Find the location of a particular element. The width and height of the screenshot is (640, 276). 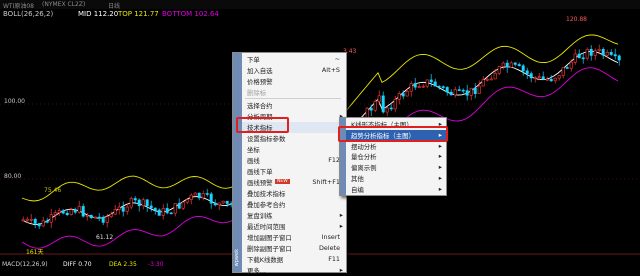

boll-mid: MID 112.20 is located at coordinates (98, 14).